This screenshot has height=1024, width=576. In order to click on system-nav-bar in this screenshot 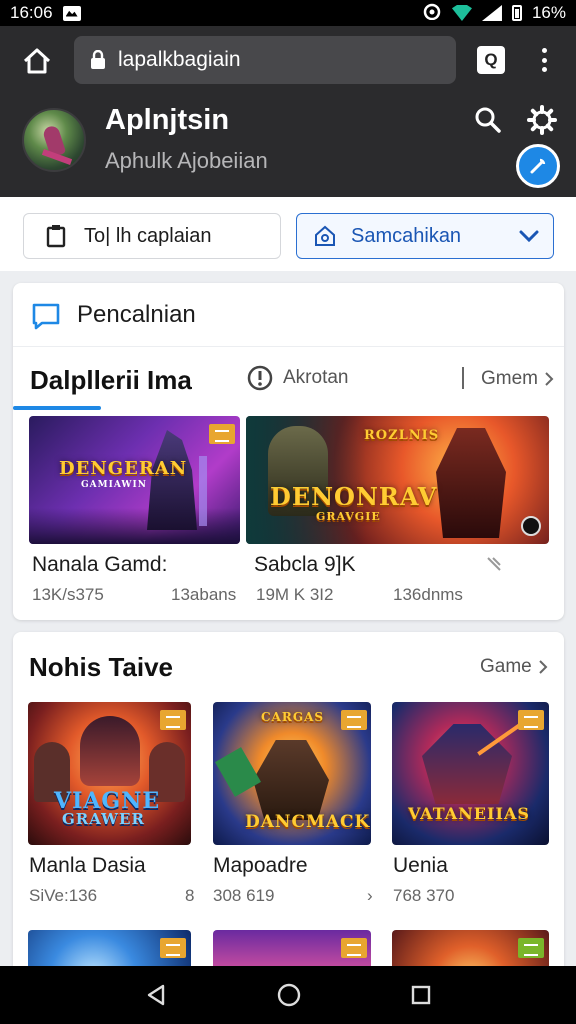, I will do `click(288, 995)`.